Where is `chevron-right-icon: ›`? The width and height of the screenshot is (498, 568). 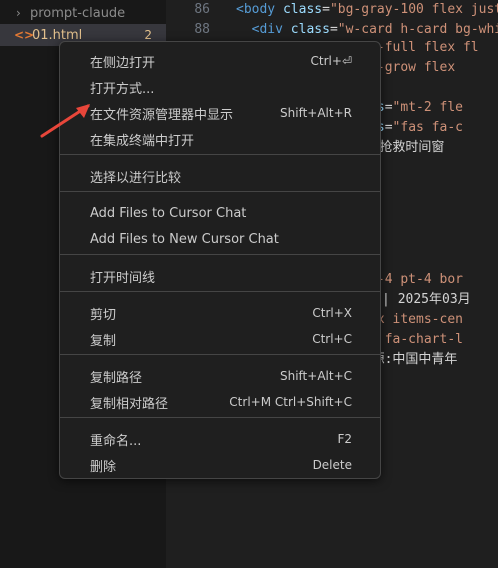
chevron-right-icon: › is located at coordinates (23, 13).